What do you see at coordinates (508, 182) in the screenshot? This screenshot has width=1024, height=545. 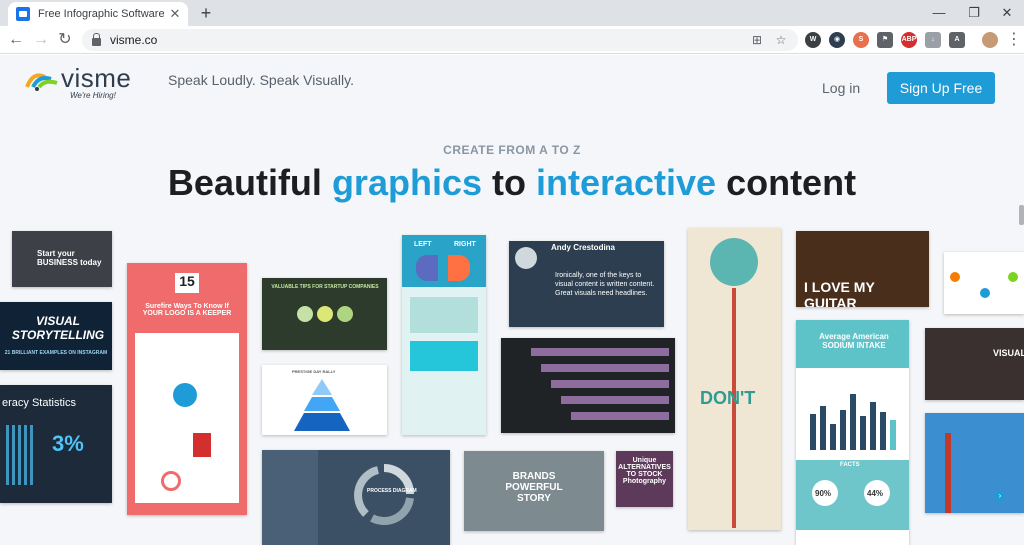 I see `headline-part-2: to` at bounding box center [508, 182].